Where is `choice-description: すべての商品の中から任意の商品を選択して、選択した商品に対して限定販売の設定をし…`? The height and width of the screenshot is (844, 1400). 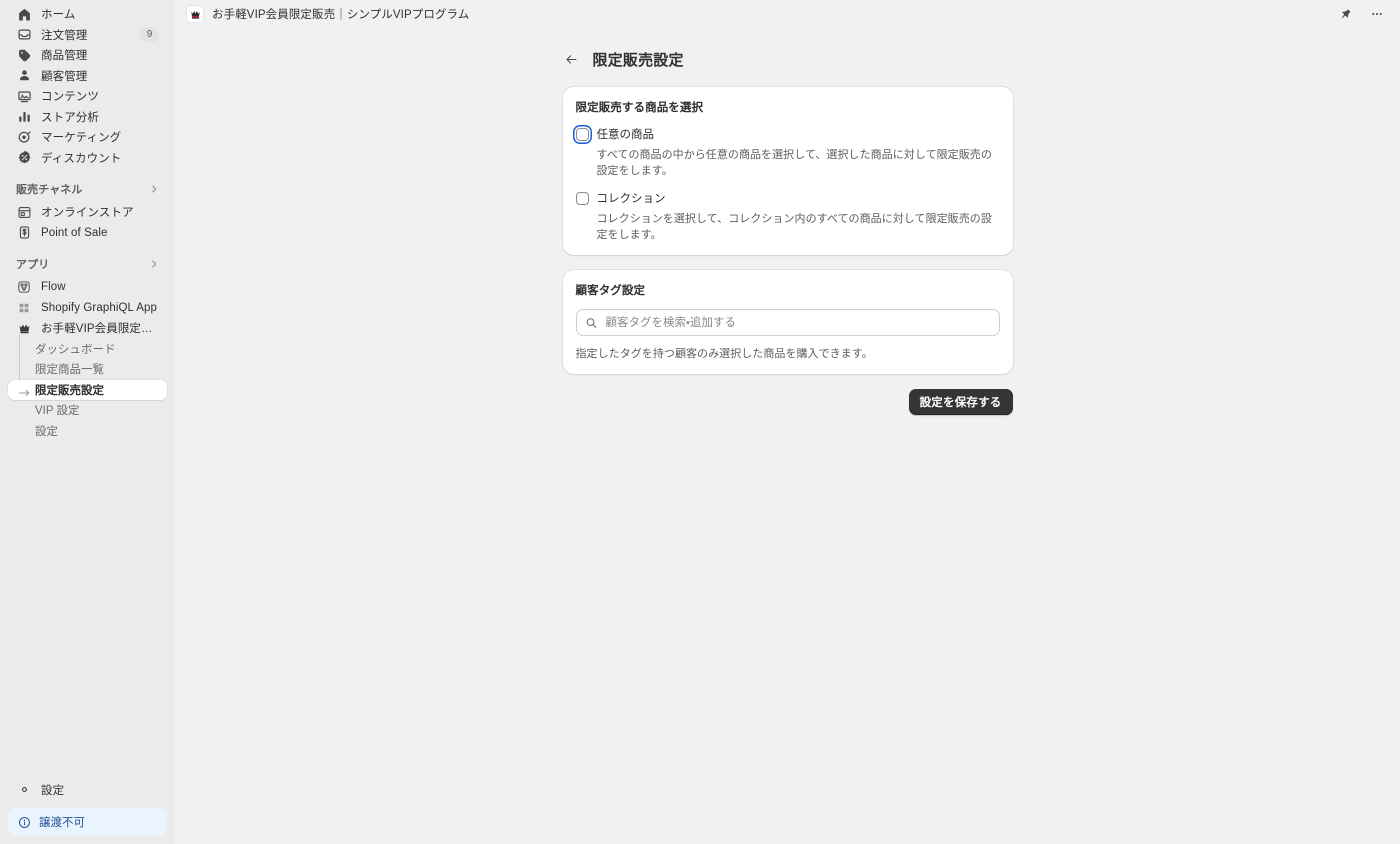
choice-description: すべての商品の中から任意の商品を選択して、選択した商品に対して限定販売の設定をし… is located at coordinates (794, 163).